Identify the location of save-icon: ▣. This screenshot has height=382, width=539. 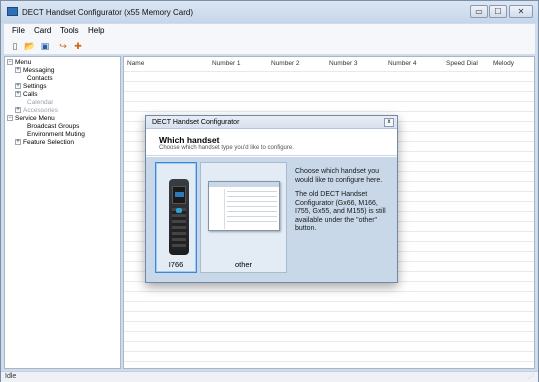
(45, 46).